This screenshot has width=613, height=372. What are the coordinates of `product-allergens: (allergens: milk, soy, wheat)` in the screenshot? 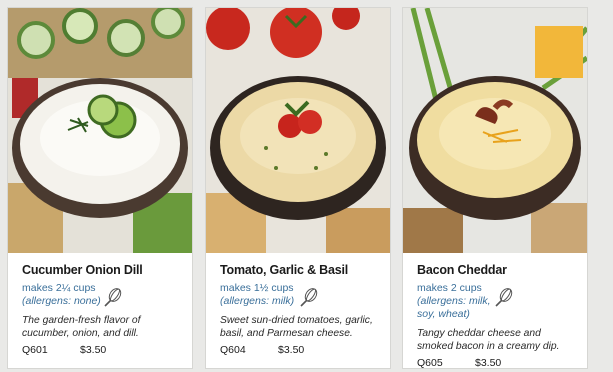 It's located at (454, 307).